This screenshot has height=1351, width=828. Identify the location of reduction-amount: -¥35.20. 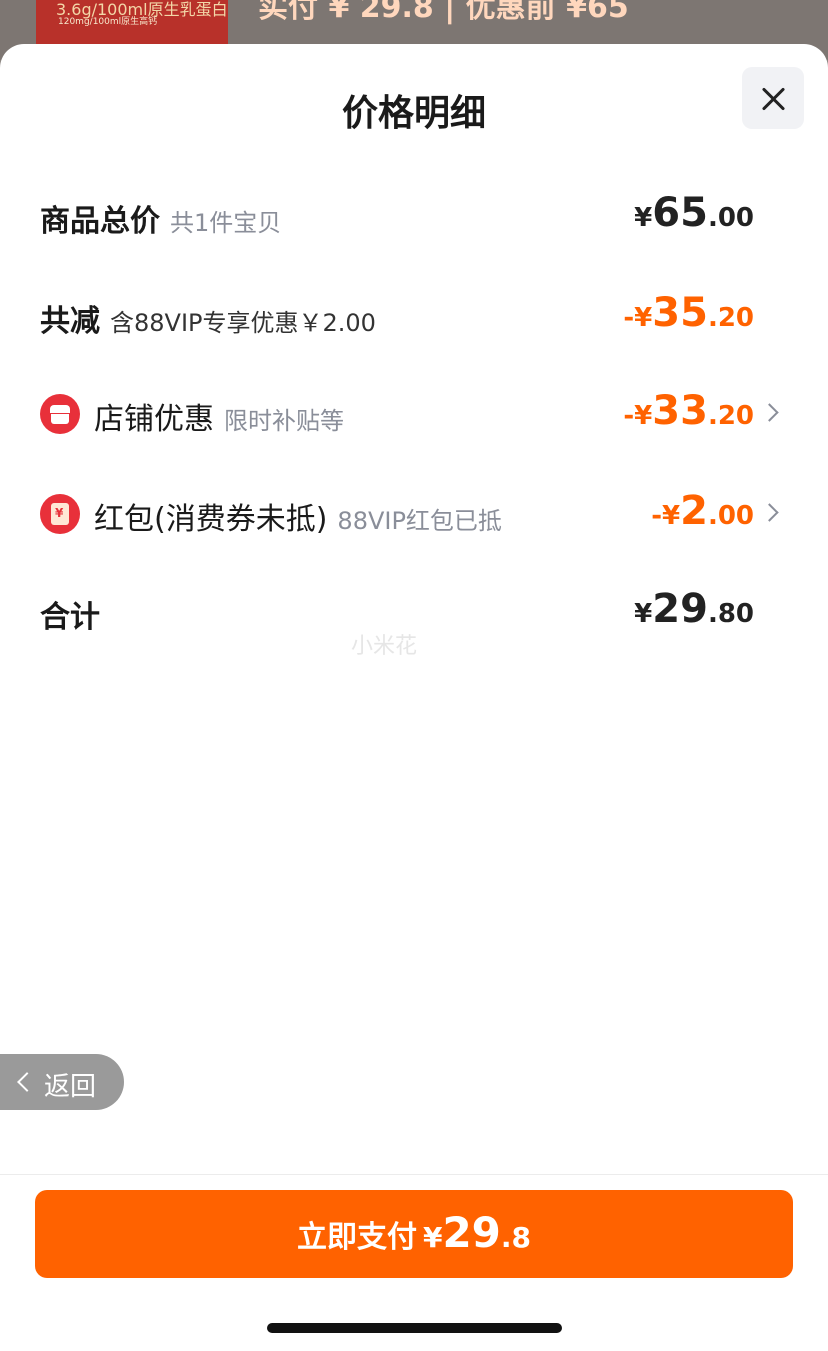
(688, 313).